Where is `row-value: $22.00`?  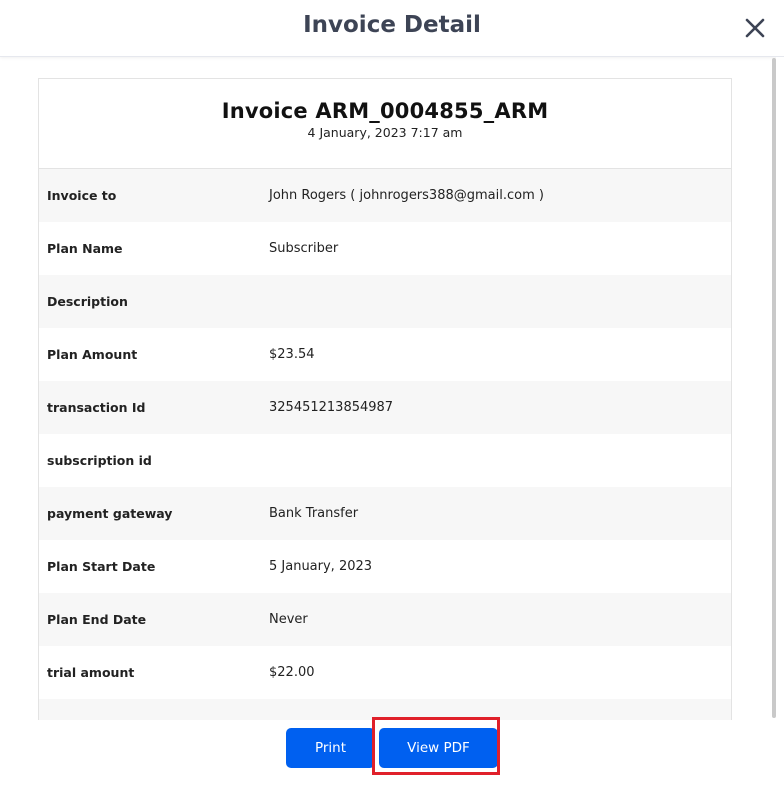 row-value: $22.00 is located at coordinates (292, 672).